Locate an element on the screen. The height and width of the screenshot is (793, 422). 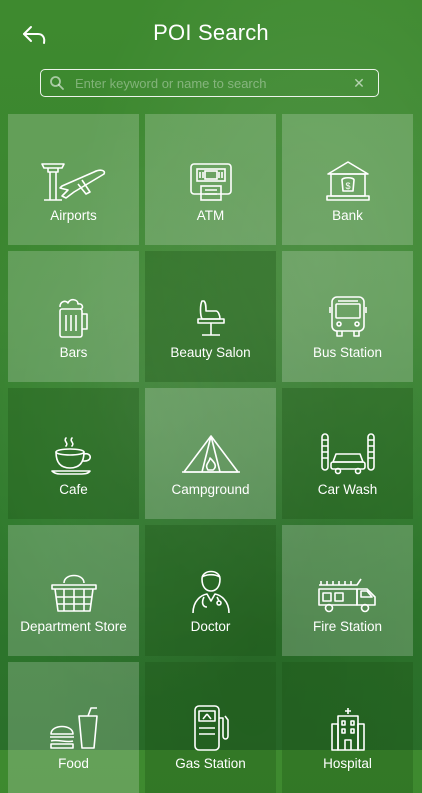
category-label: Bars is located at coordinates (73, 352).